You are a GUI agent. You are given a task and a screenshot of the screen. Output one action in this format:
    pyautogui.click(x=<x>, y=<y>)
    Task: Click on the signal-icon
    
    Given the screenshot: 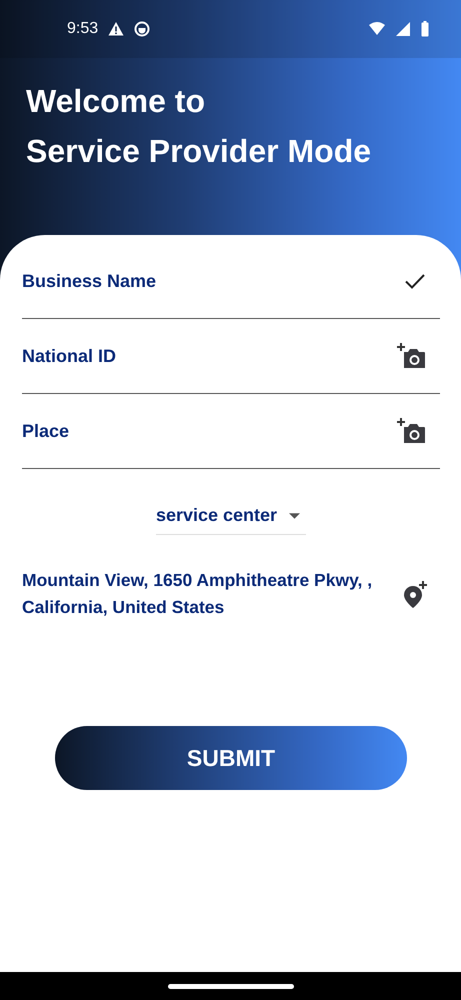 What is the action you would take?
    pyautogui.click(x=403, y=29)
    